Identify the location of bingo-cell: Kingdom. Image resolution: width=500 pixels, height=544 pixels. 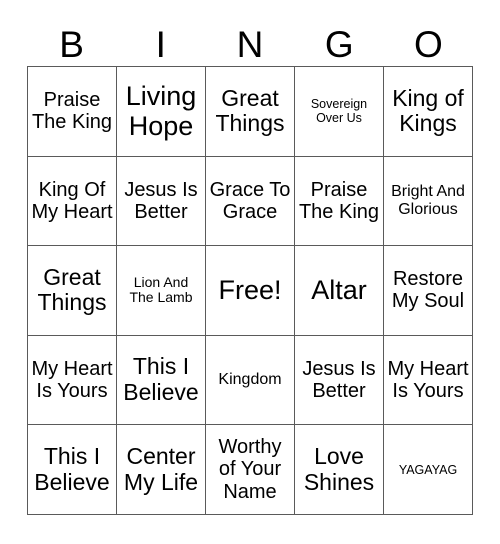
(250, 380).